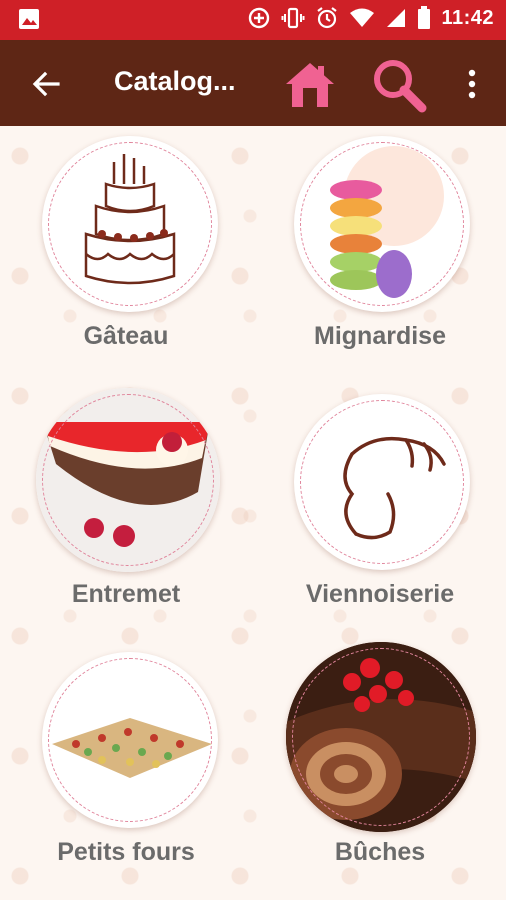  Describe the element at coordinates (126, 594) in the screenshot. I see `category-label: Entremet` at that location.